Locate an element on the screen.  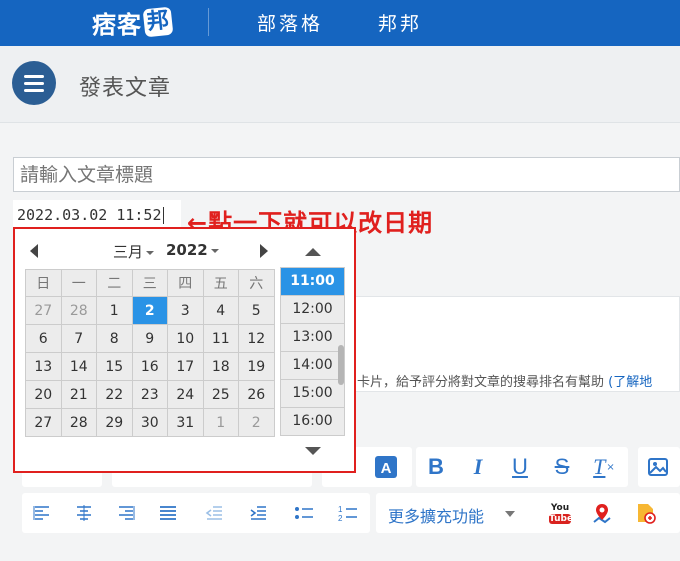
underline-icon: U is located at coordinates (520, 467).